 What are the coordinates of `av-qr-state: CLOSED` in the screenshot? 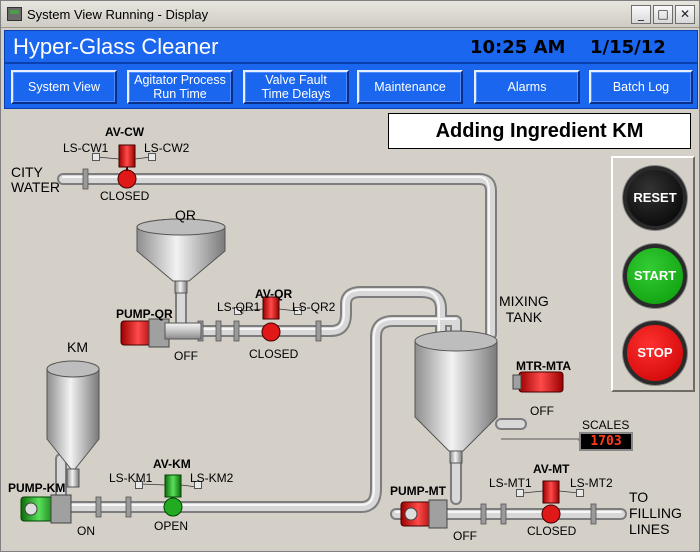 It's located at (274, 354).